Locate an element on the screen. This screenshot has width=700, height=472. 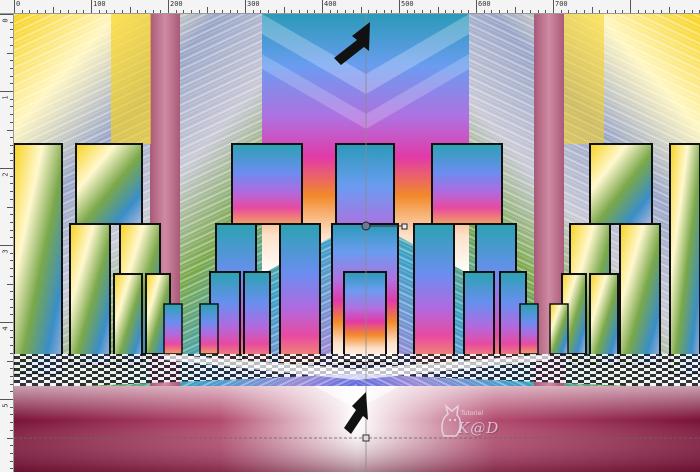
ruler-label-top: 100 is located at coordinates (99, 4).